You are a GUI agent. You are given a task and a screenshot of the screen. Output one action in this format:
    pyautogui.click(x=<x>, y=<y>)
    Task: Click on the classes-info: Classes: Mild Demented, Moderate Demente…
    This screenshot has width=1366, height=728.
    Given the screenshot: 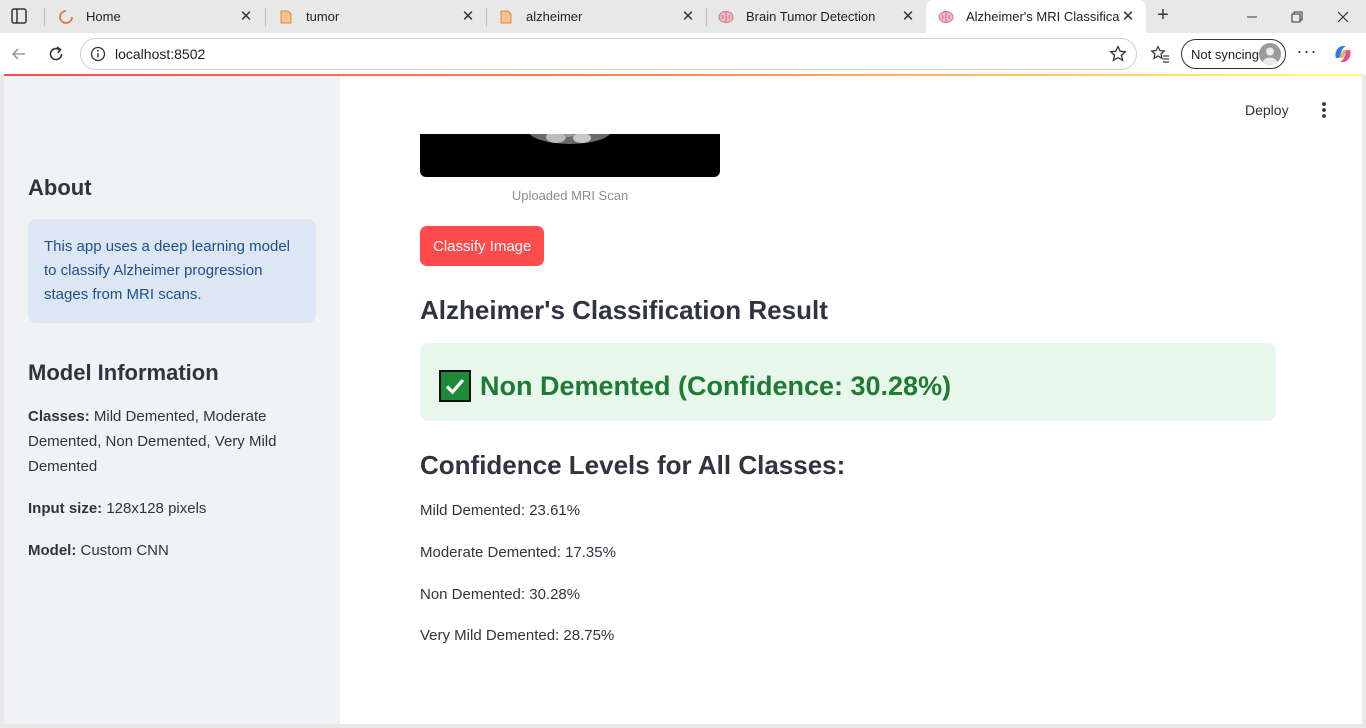 What is the action you would take?
    pyautogui.click(x=168, y=441)
    